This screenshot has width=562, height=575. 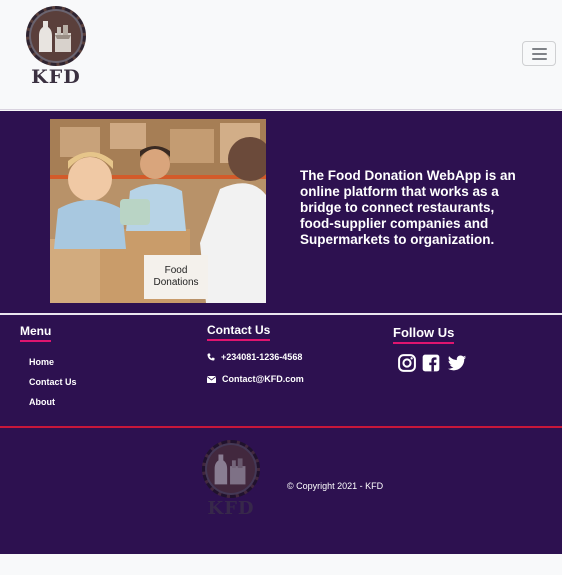 What do you see at coordinates (41, 362) in the screenshot?
I see `footer-link-home: Home` at bounding box center [41, 362].